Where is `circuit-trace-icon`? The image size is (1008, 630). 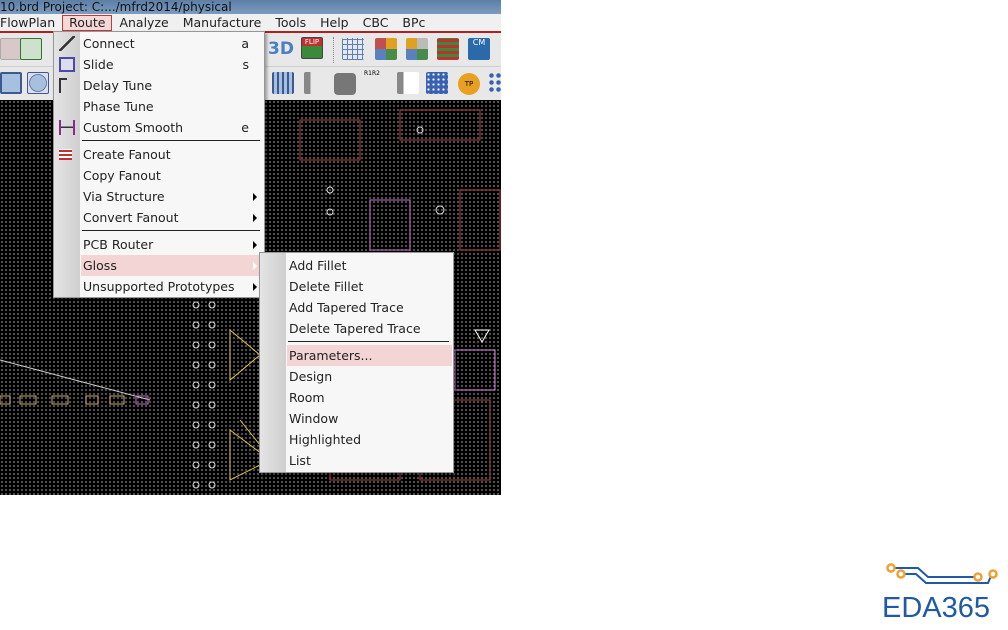
circuit-trace-icon is located at coordinates (942, 573).